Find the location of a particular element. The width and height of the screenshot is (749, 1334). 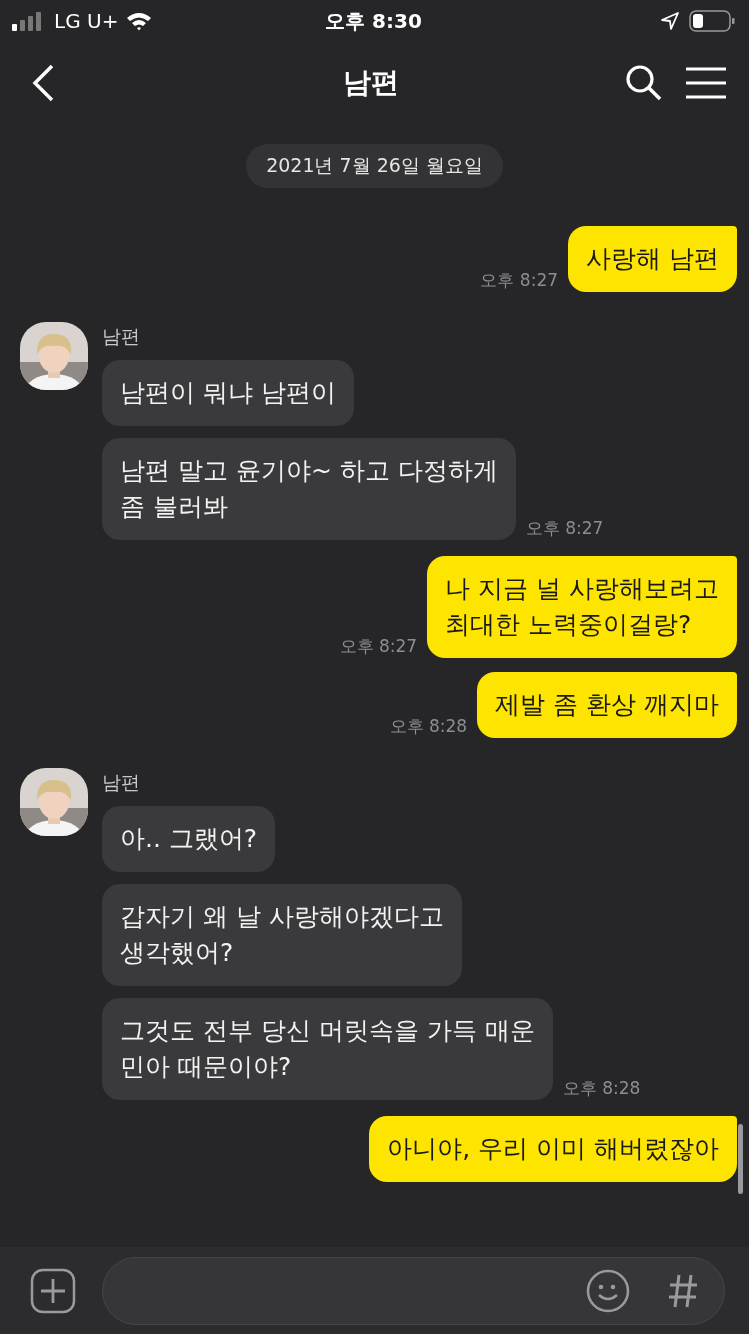

carrier-name: LG U+ is located at coordinates (86, 21).